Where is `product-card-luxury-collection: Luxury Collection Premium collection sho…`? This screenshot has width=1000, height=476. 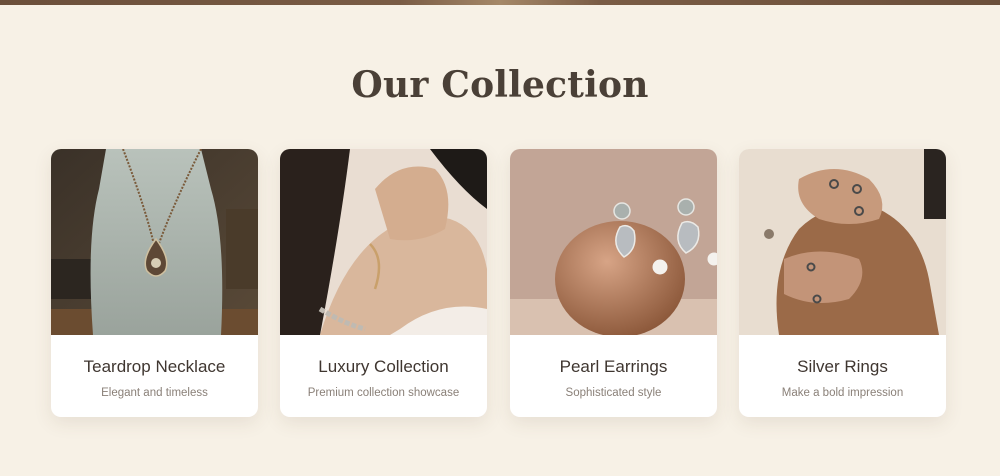 product-card-luxury-collection: Luxury Collection Premium collection sho… is located at coordinates (383, 283).